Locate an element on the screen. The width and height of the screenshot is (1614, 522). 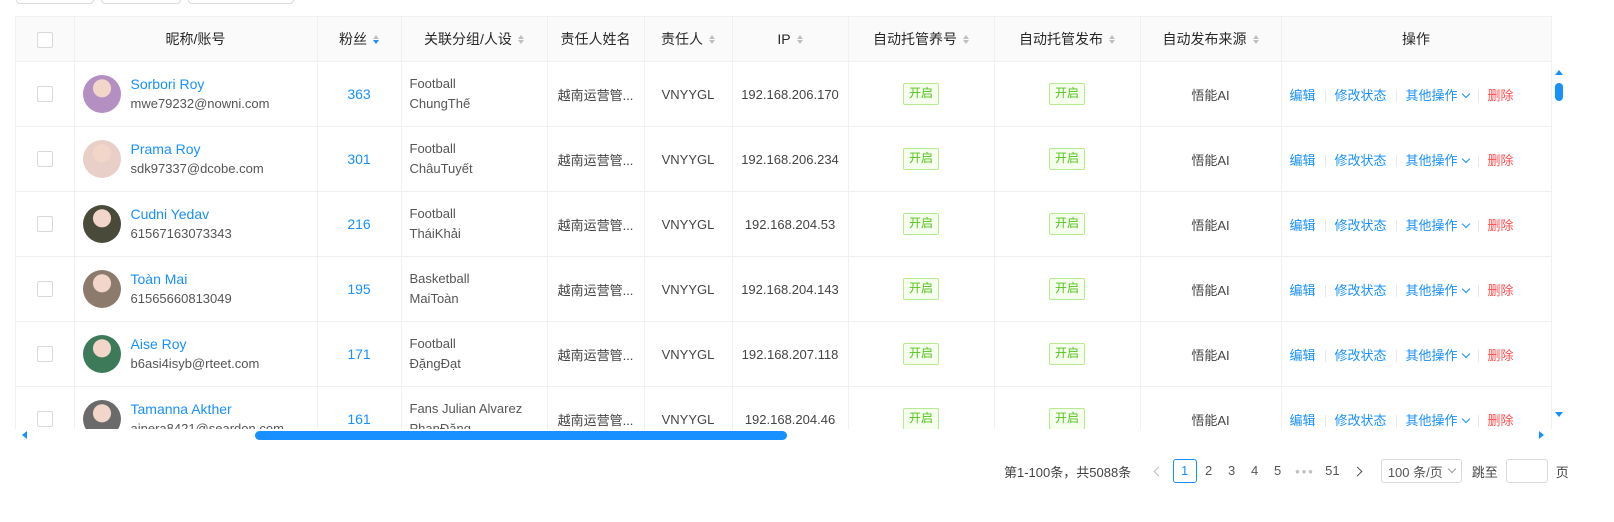
account-name-link: Prama Roy is located at coordinates (197, 149).